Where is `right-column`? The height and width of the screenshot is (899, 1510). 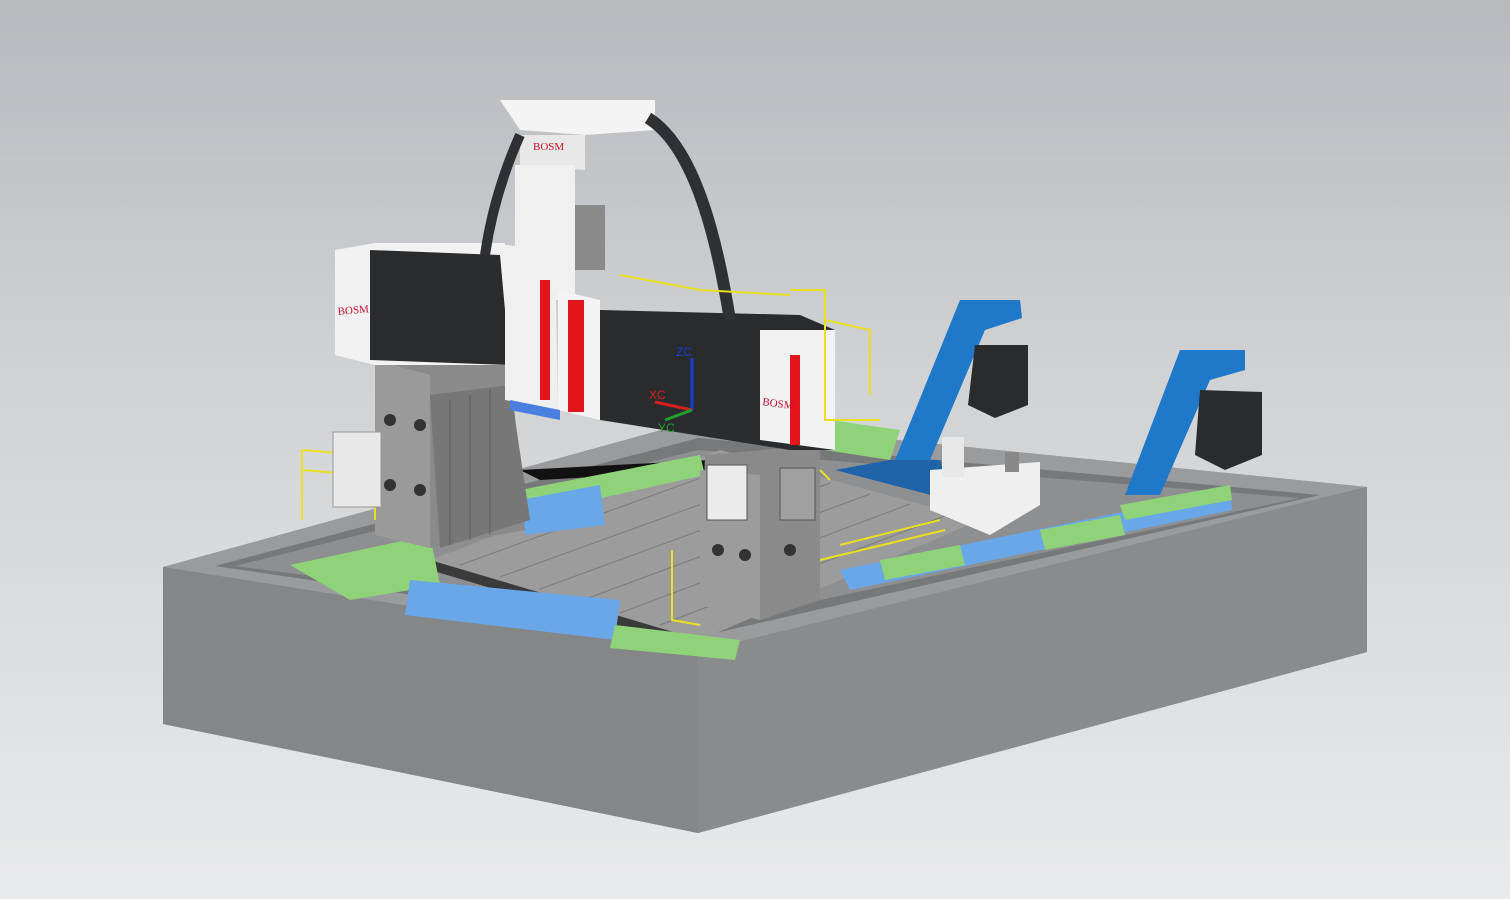 right-column is located at coordinates (760, 532).